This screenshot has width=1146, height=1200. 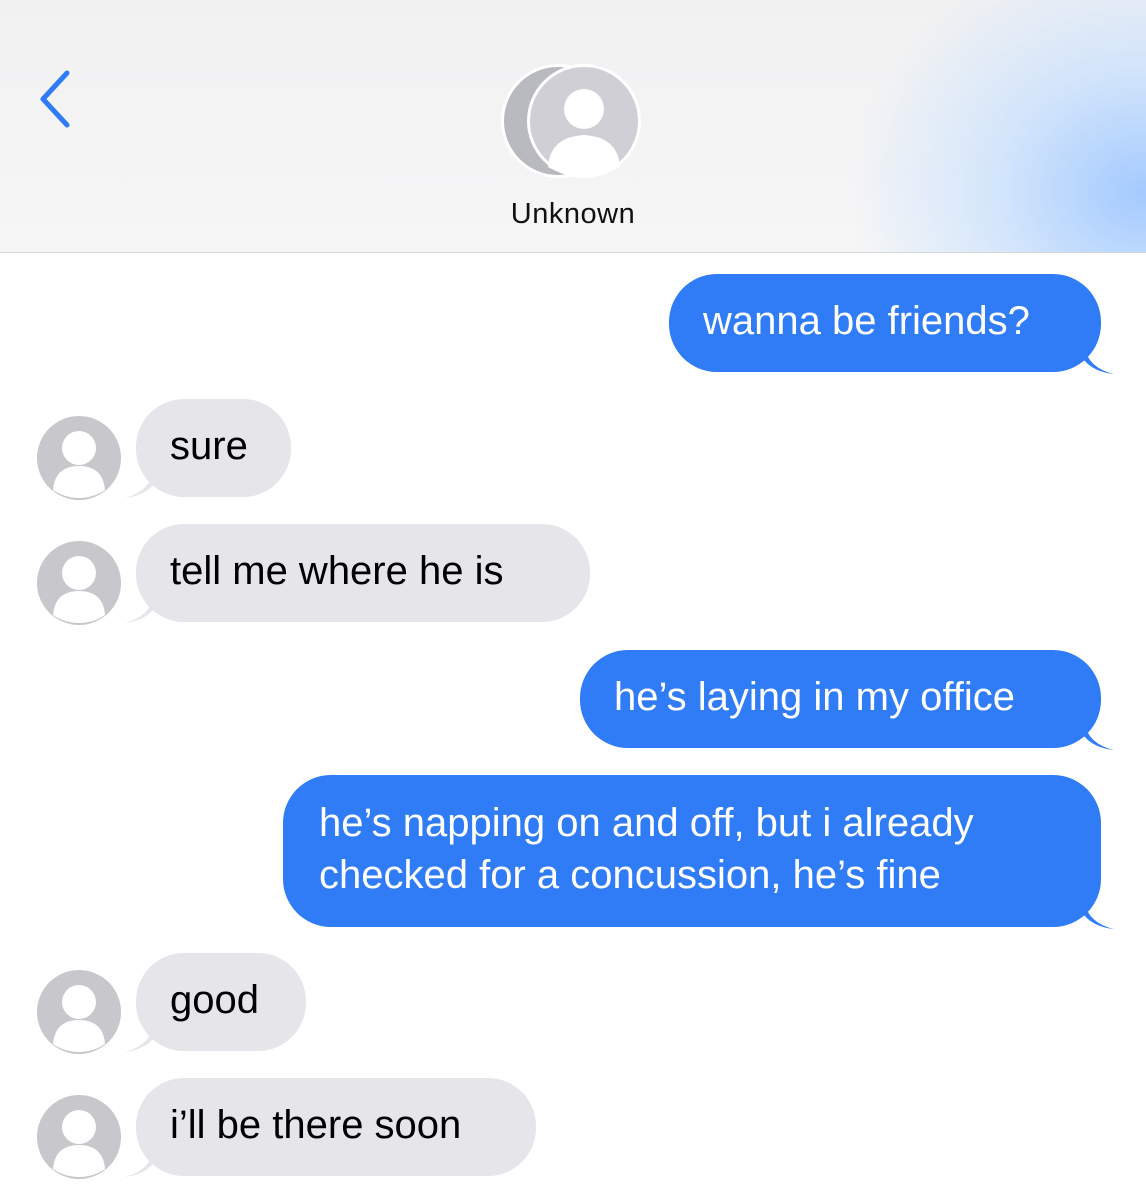 I want to click on chevron-left-icon, so click(x=55, y=99).